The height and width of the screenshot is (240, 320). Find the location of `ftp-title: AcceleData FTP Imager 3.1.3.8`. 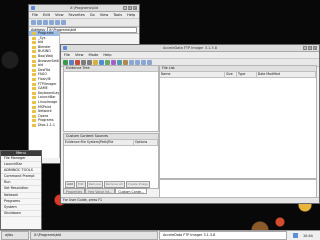

ftp-title: AcceleData FTP Imager 3.1.3.8 is located at coordinates (189, 48).